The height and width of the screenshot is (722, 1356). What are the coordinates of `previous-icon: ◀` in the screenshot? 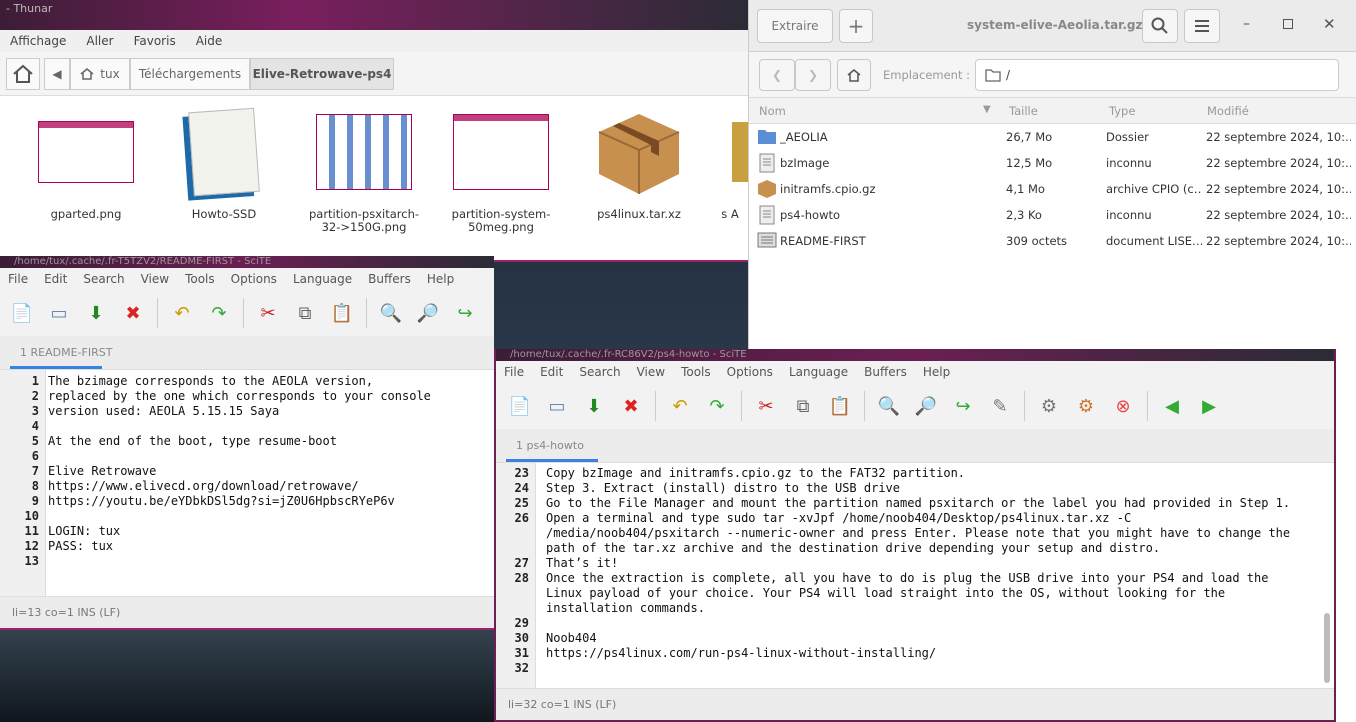 It's located at (1172, 406).